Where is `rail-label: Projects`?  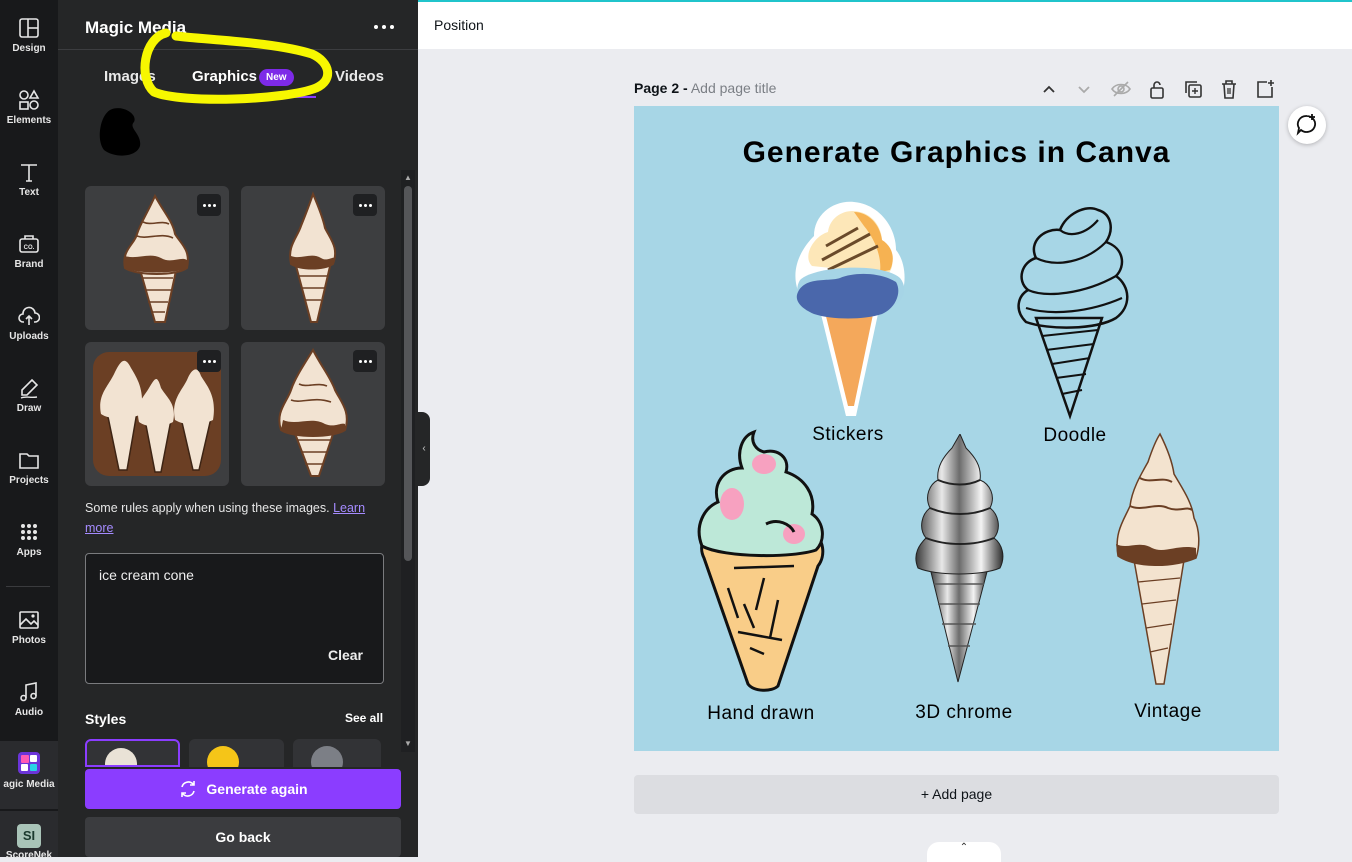 rail-label: Projects is located at coordinates (29, 480).